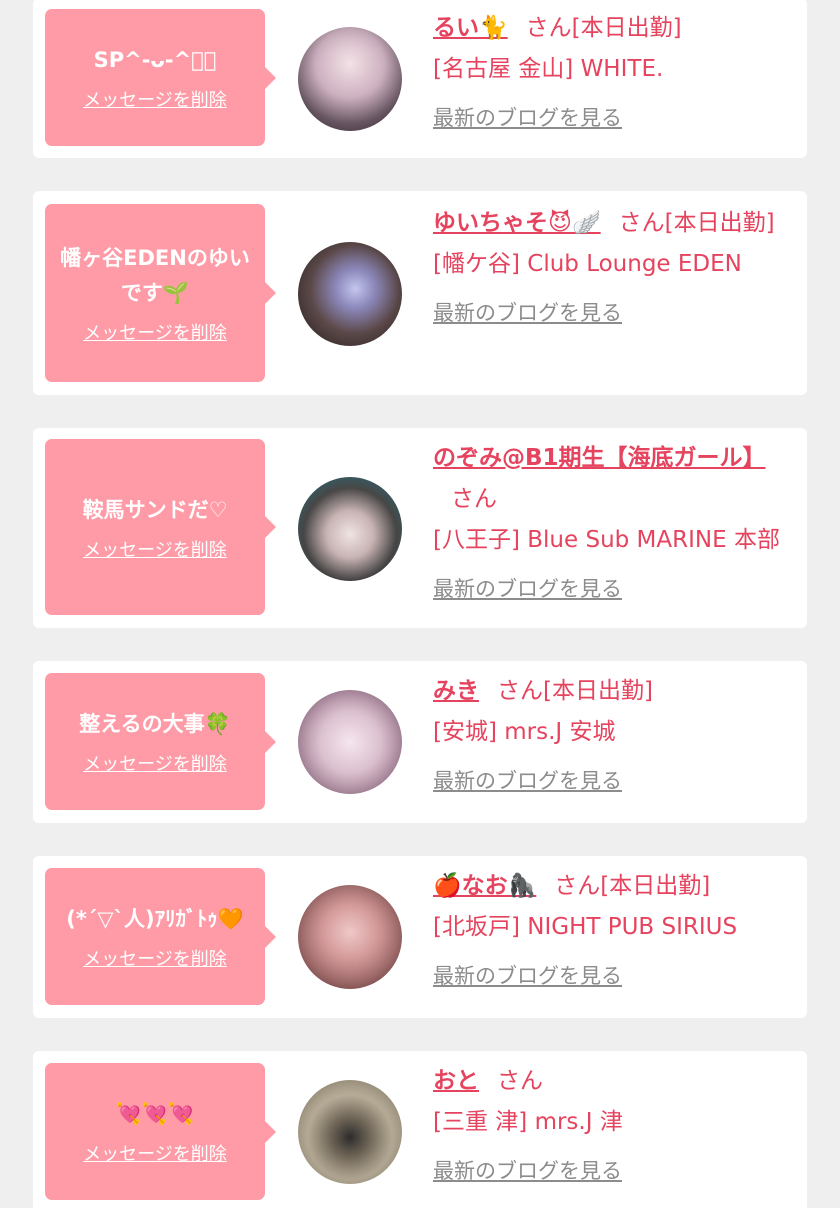 The width and height of the screenshot is (840, 1208). I want to click on message-bubble: 整えるの大事🍀 メッセージを削除, so click(160, 741).